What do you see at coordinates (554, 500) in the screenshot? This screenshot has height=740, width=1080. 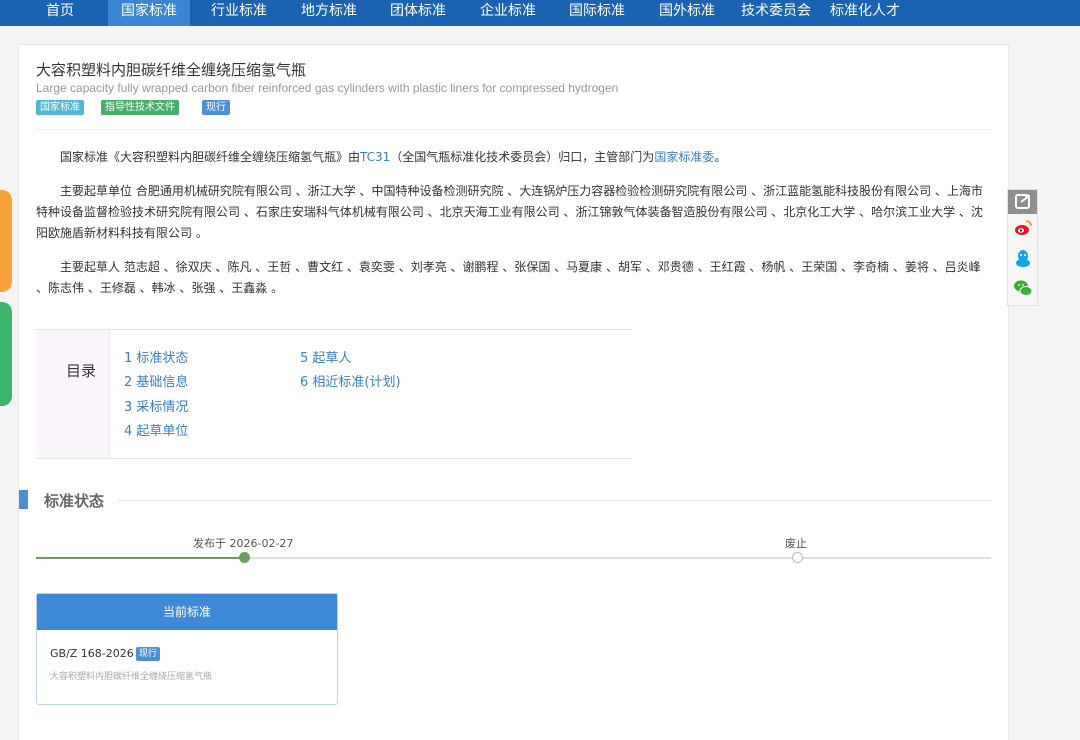 I see `section-divider` at bounding box center [554, 500].